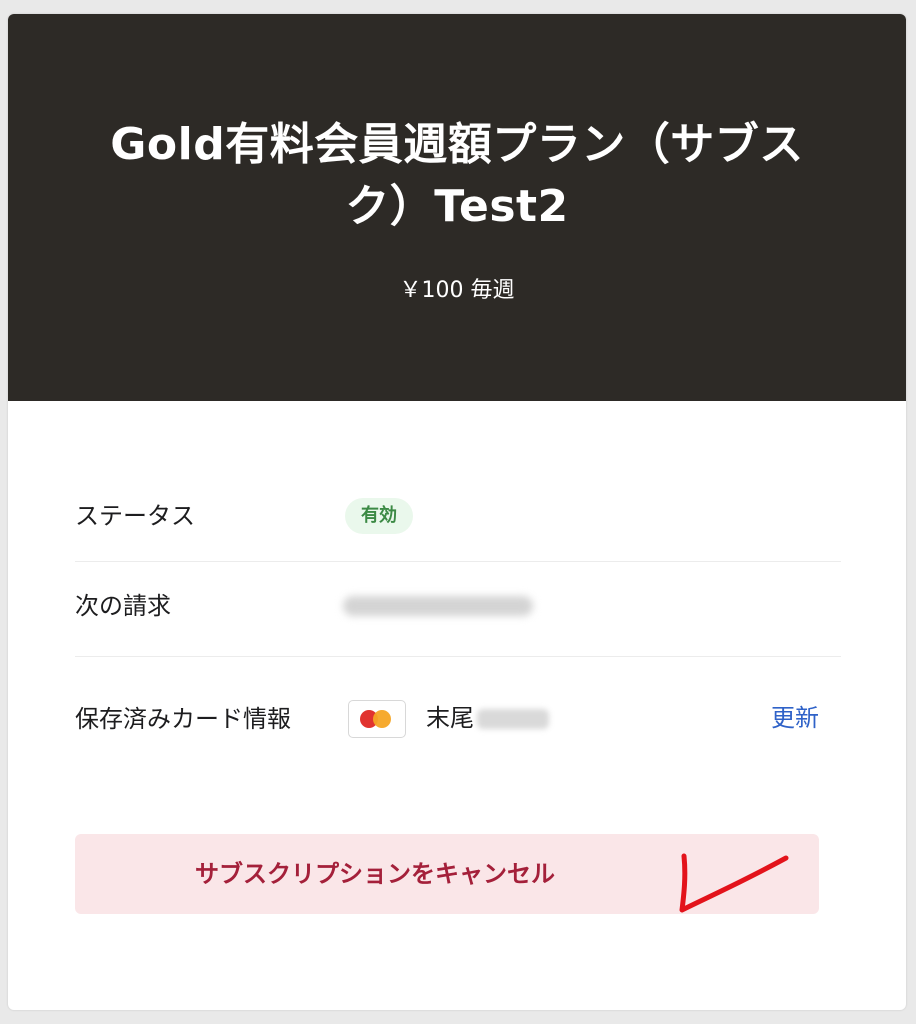 The height and width of the screenshot is (1024, 916). I want to click on status-row: ステータス 有効, so click(458, 516).